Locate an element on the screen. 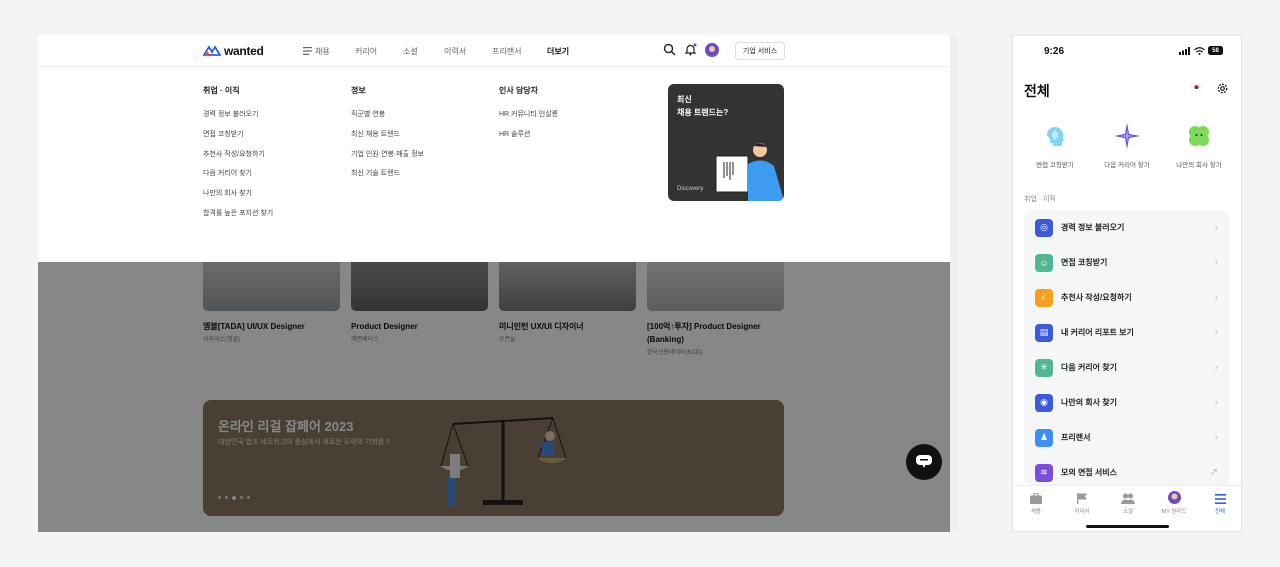 The height and width of the screenshot is (567, 1280). nav-more: 더보기 is located at coordinates (558, 51).